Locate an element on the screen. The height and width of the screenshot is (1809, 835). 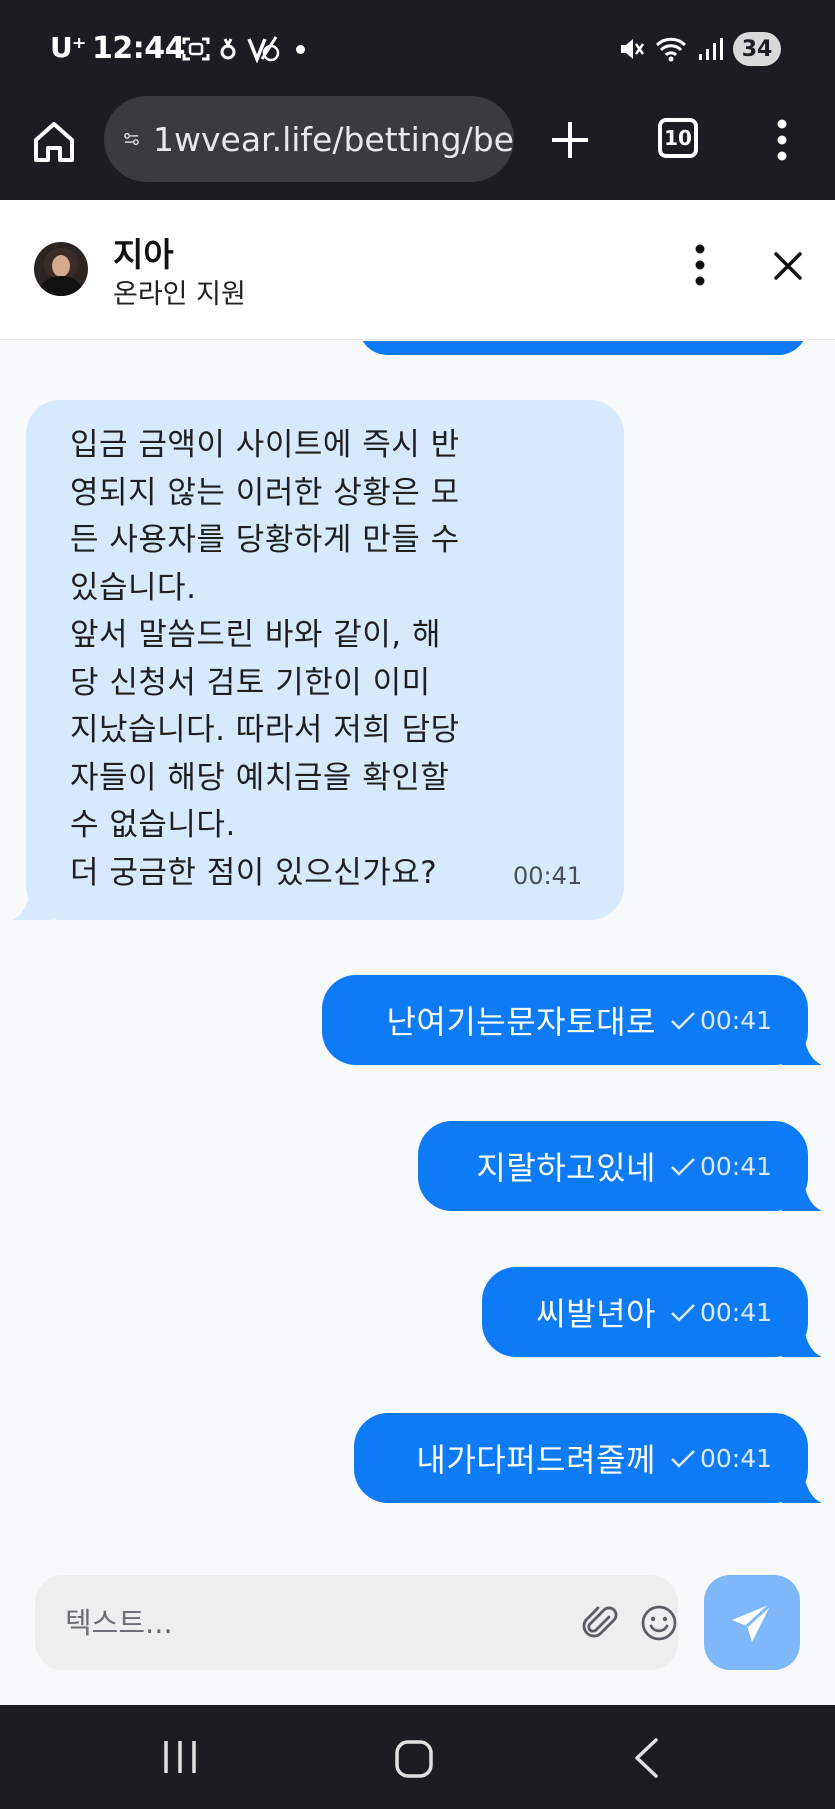
close-icon is located at coordinates (788, 266).